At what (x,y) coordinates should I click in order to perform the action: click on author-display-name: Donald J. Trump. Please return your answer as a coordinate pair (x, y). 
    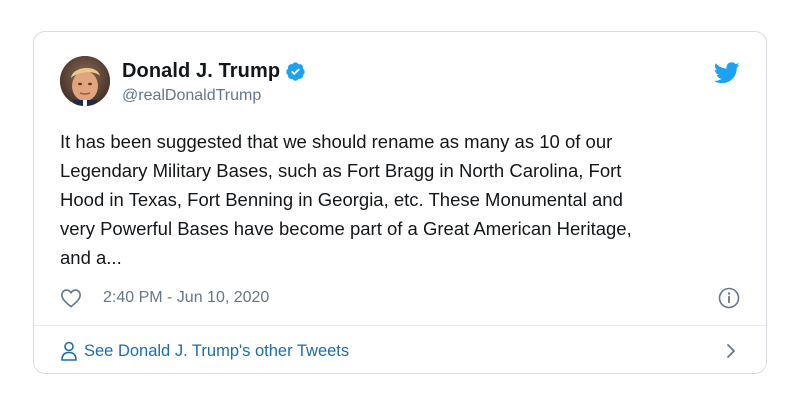
    Looking at the image, I should click on (201, 71).